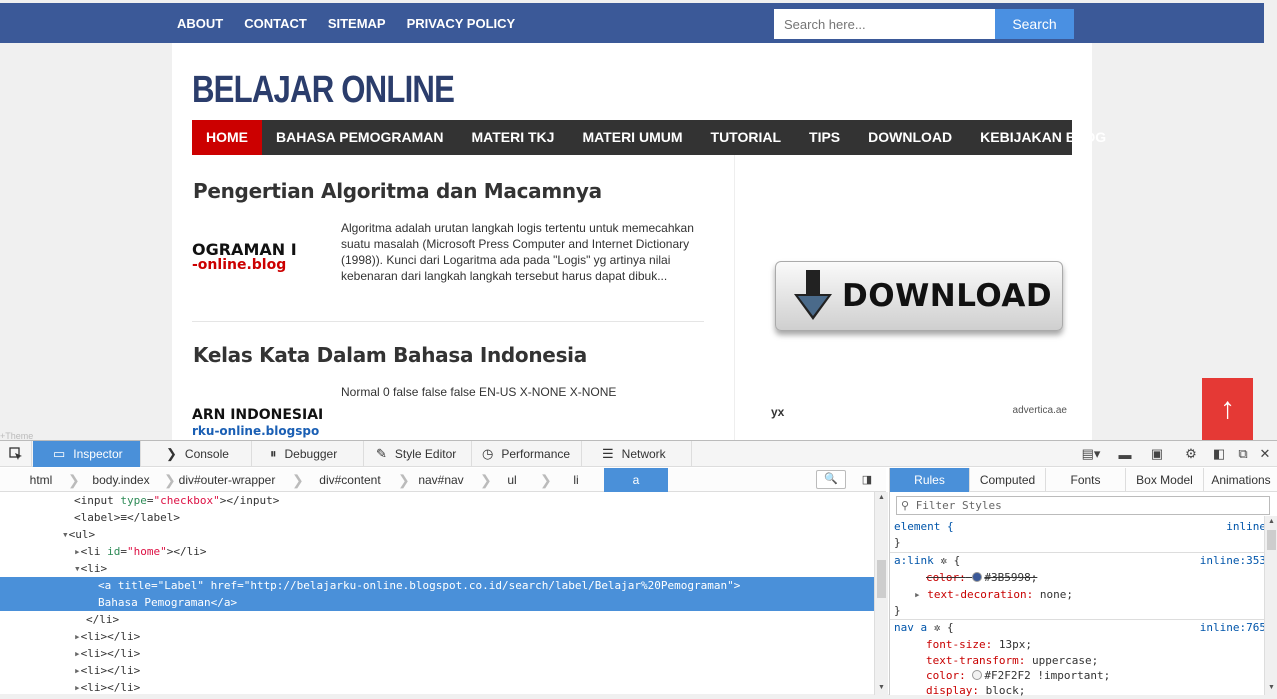 The height and width of the screenshot is (699, 1277). I want to click on tab-debugger: ⏸ Debugger, so click(308, 454).